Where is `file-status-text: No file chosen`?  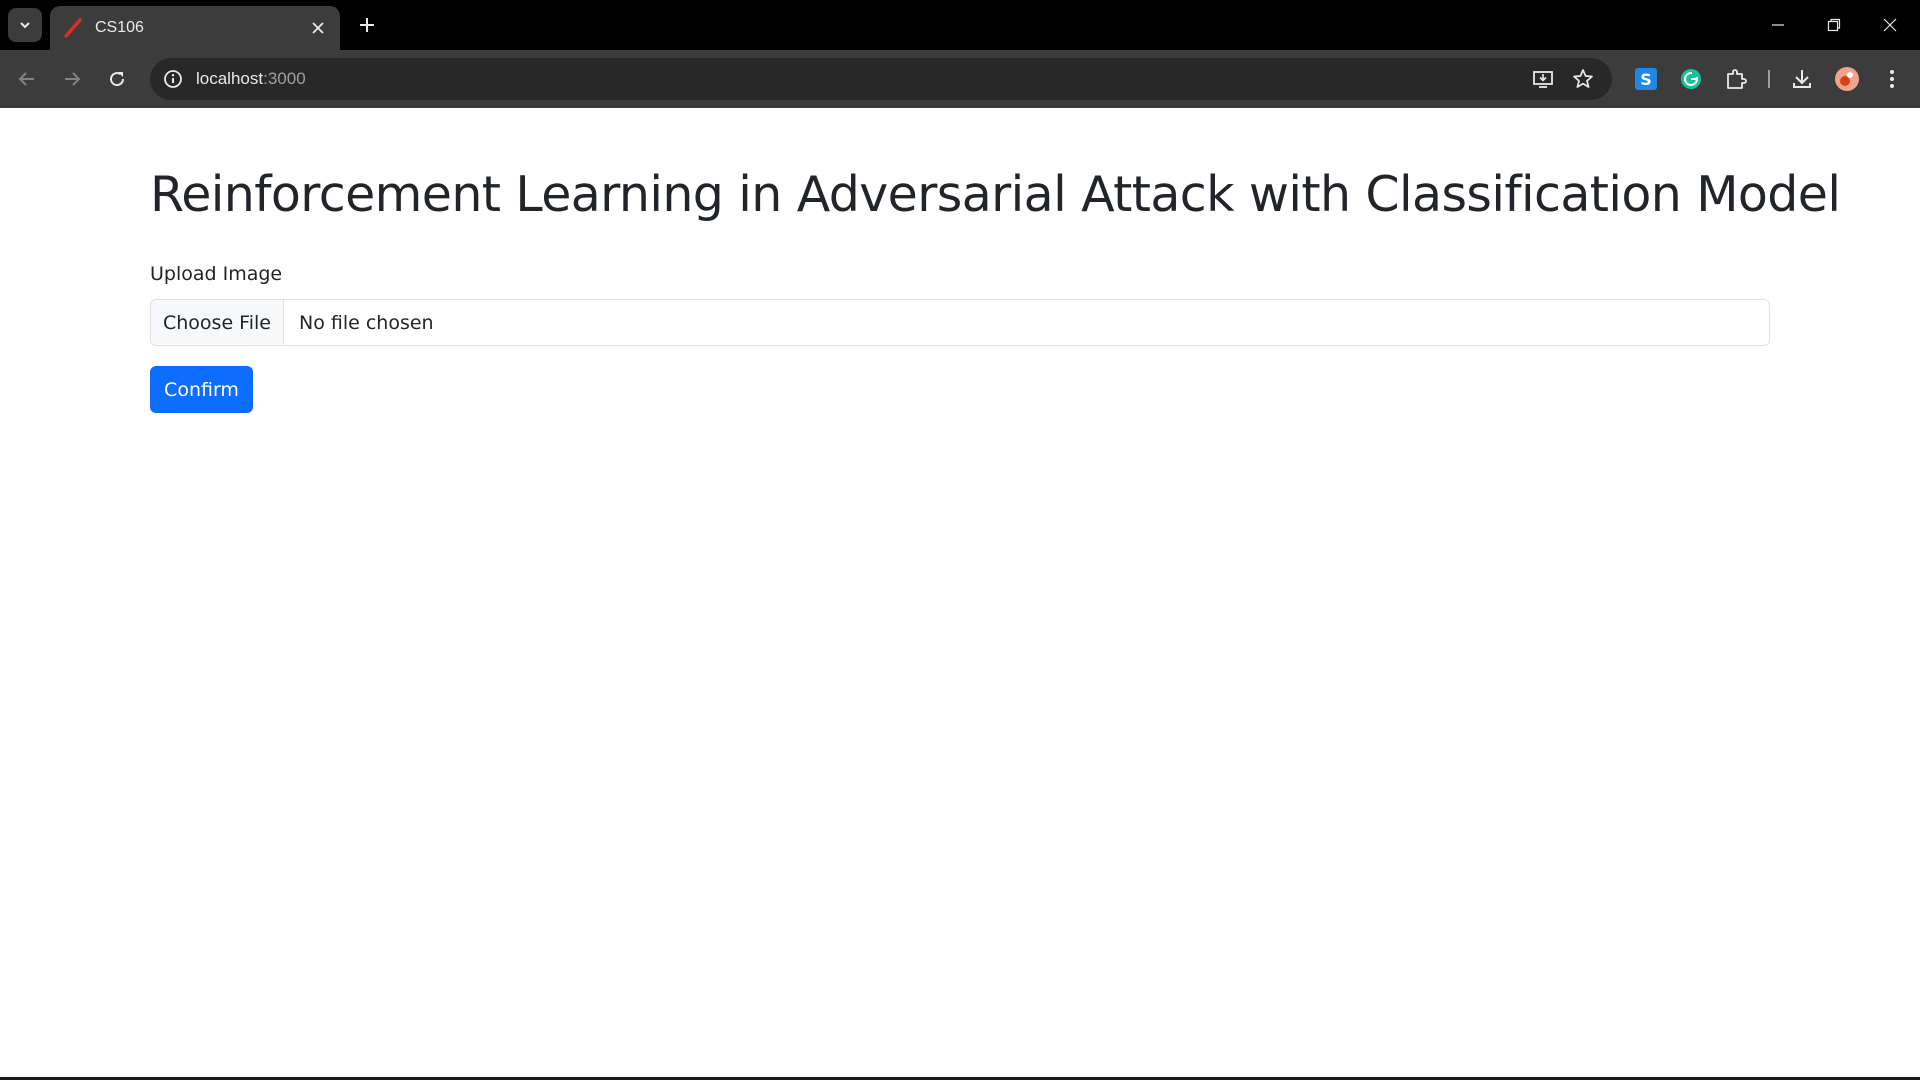 file-status-text: No file chosen is located at coordinates (366, 322).